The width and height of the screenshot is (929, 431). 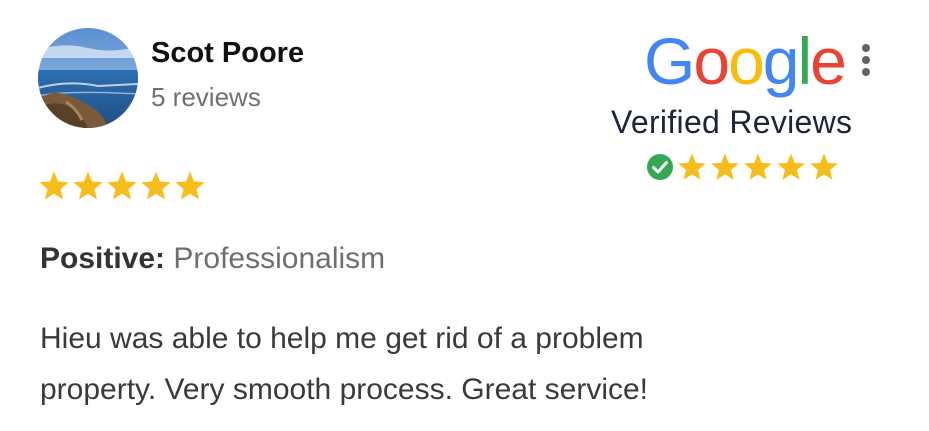 I want to click on positive-label: Positive:, so click(x=103, y=258).